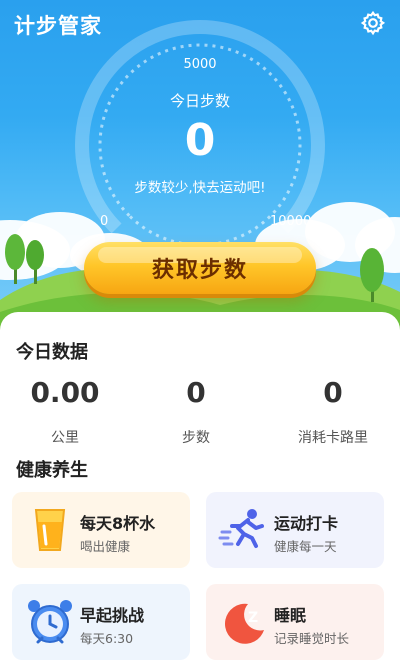 The width and height of the screenshot is (400, 666). I want to click on tile-early-rise: 早起挑战 每天6:30, so click(101, 622).